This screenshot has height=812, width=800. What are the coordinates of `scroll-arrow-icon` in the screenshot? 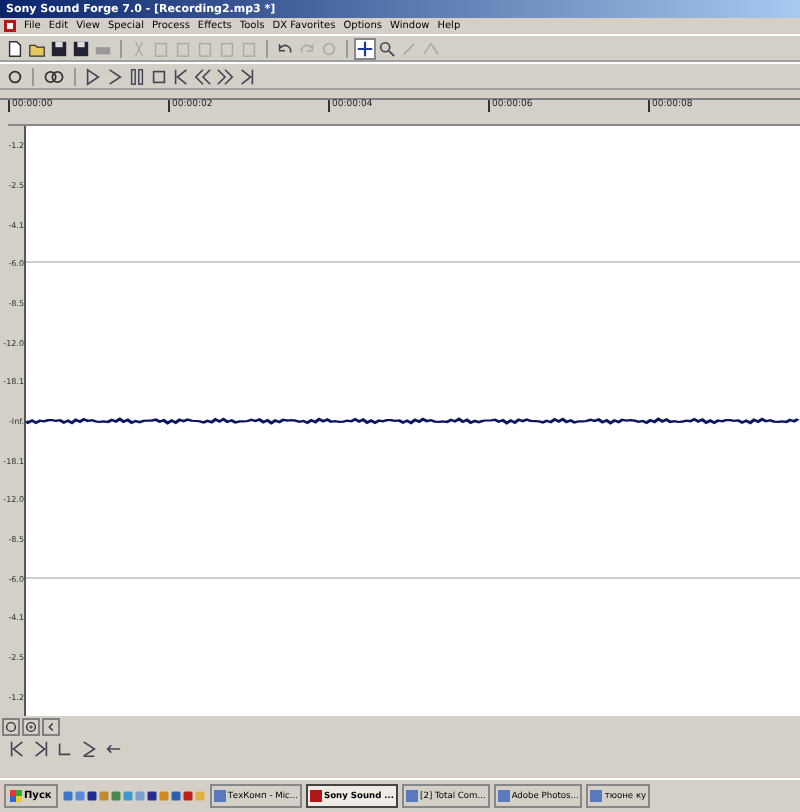 It's located at (51, 727).